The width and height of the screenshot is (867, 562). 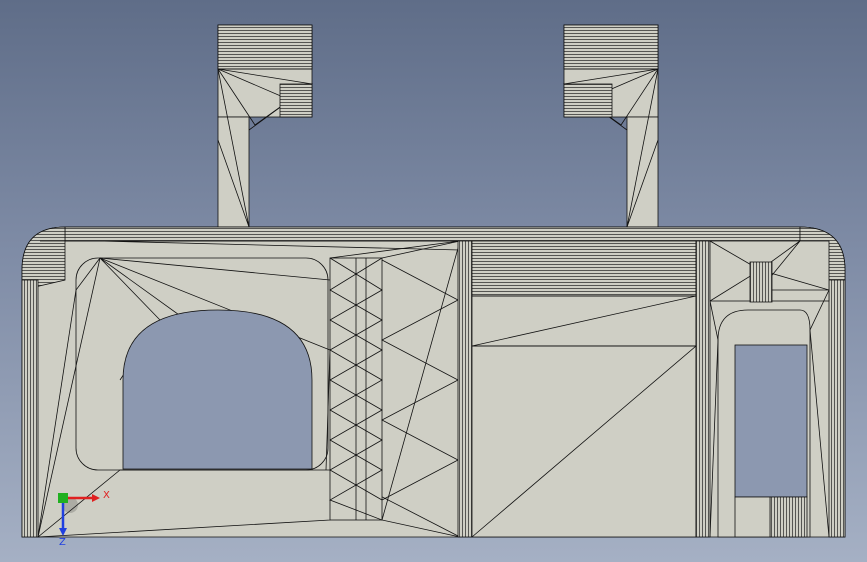 I want to click on x-axis-label: X, so click(x=106, y=495).